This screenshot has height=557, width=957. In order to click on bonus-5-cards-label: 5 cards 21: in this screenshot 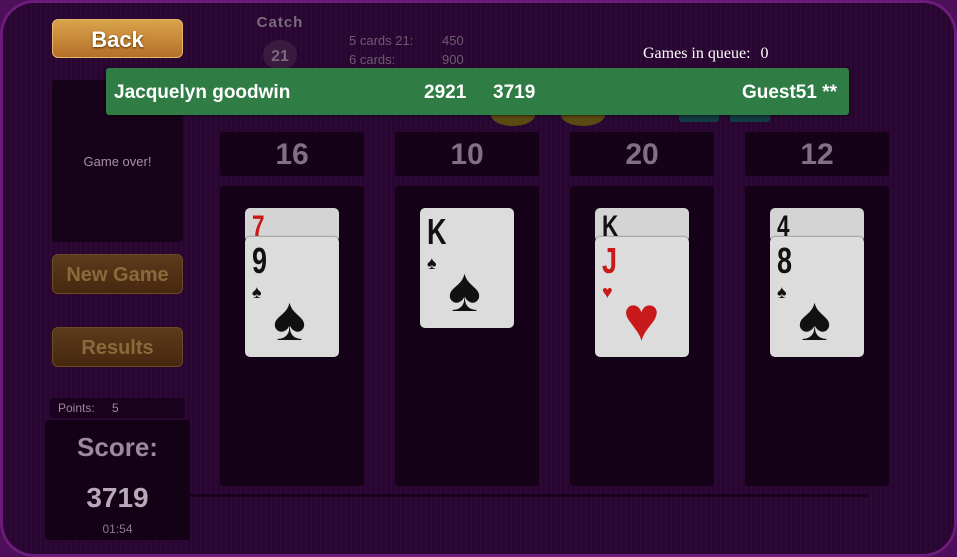, I will do `click(381, 40)`.